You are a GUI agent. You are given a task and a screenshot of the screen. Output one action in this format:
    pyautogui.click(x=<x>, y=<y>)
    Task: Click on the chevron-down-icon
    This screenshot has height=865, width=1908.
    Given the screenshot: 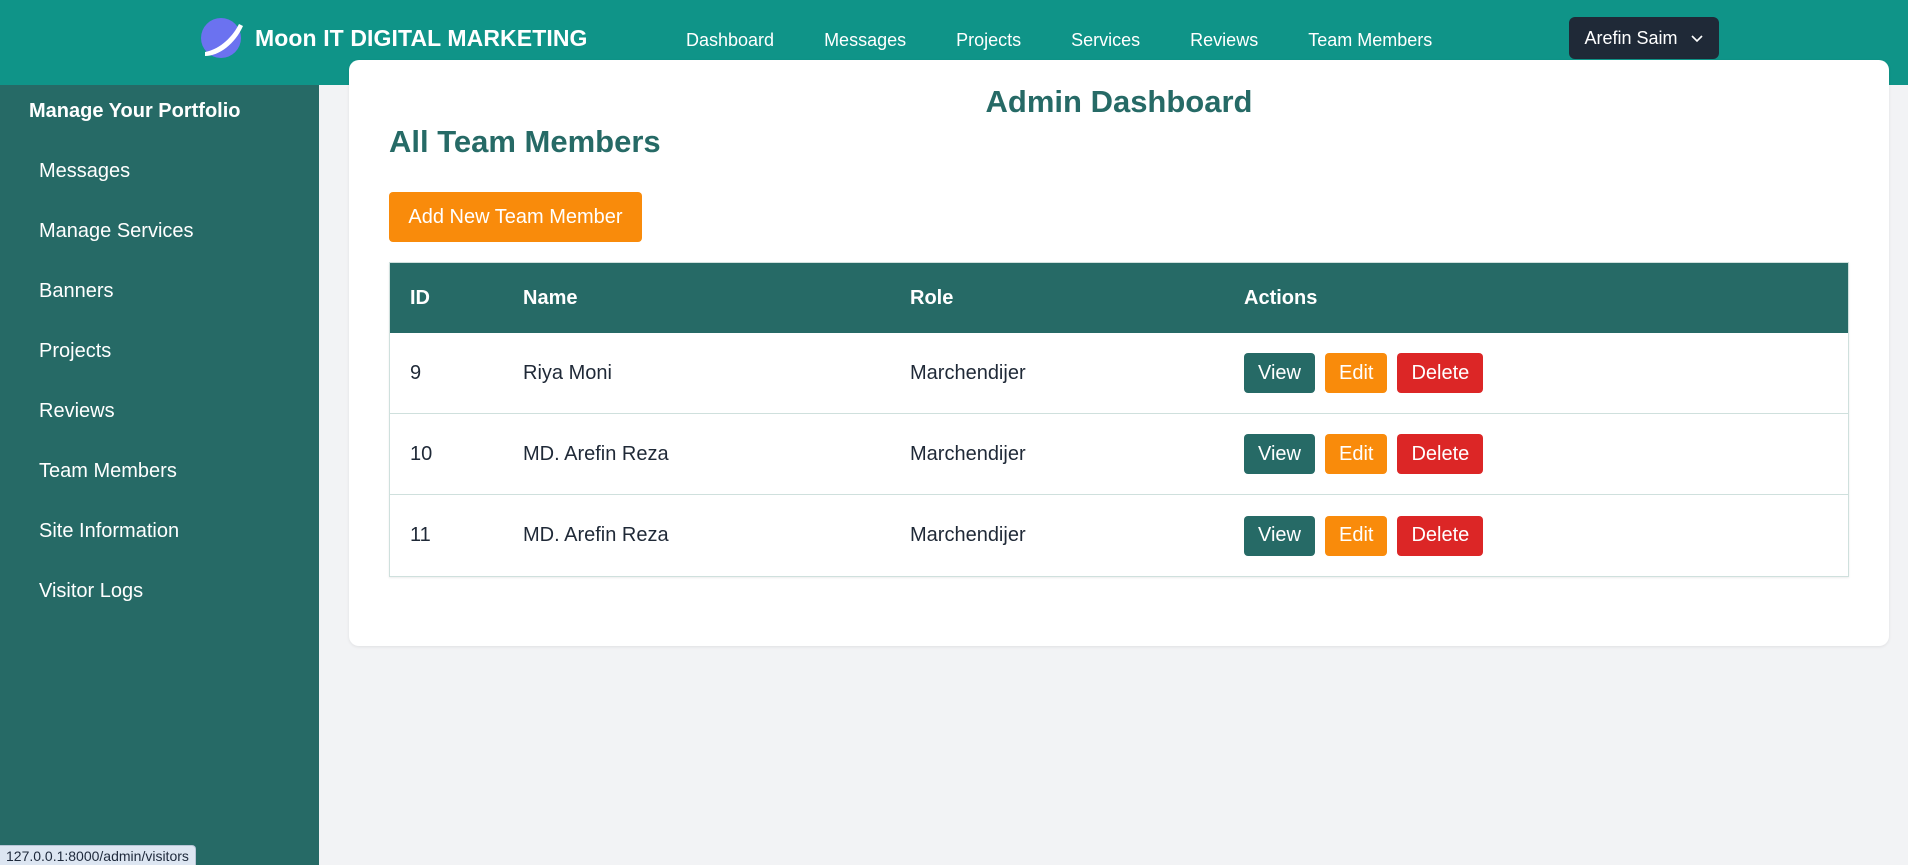 What is the action you would take?
    pyautogui.click(x=1696, y=39)
    